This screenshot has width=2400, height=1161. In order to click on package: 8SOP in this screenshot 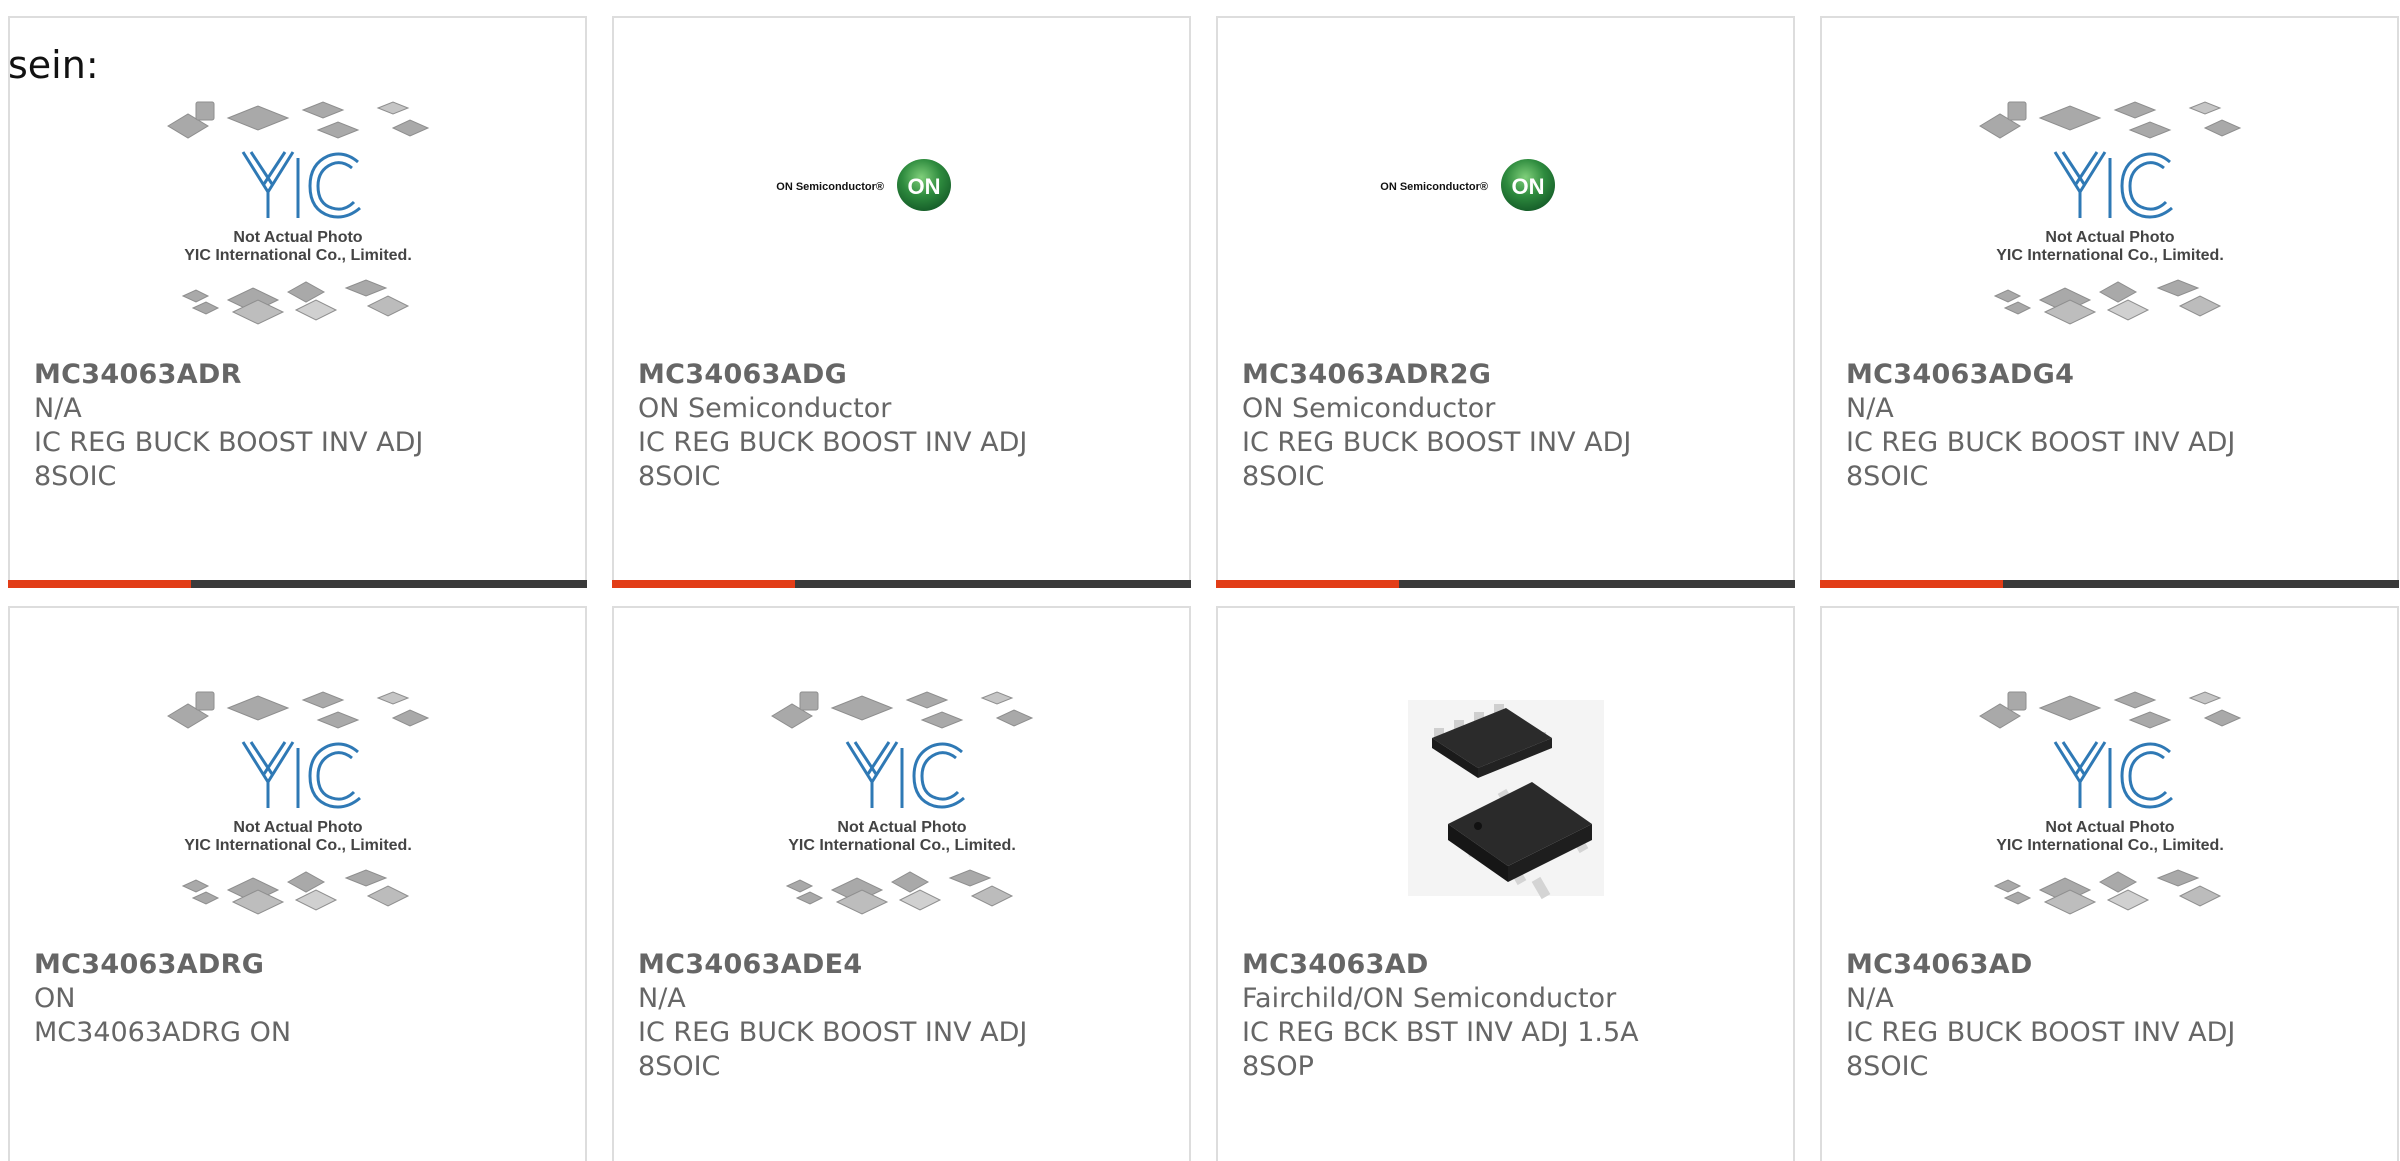, I will do `click(1278, 1066)`.